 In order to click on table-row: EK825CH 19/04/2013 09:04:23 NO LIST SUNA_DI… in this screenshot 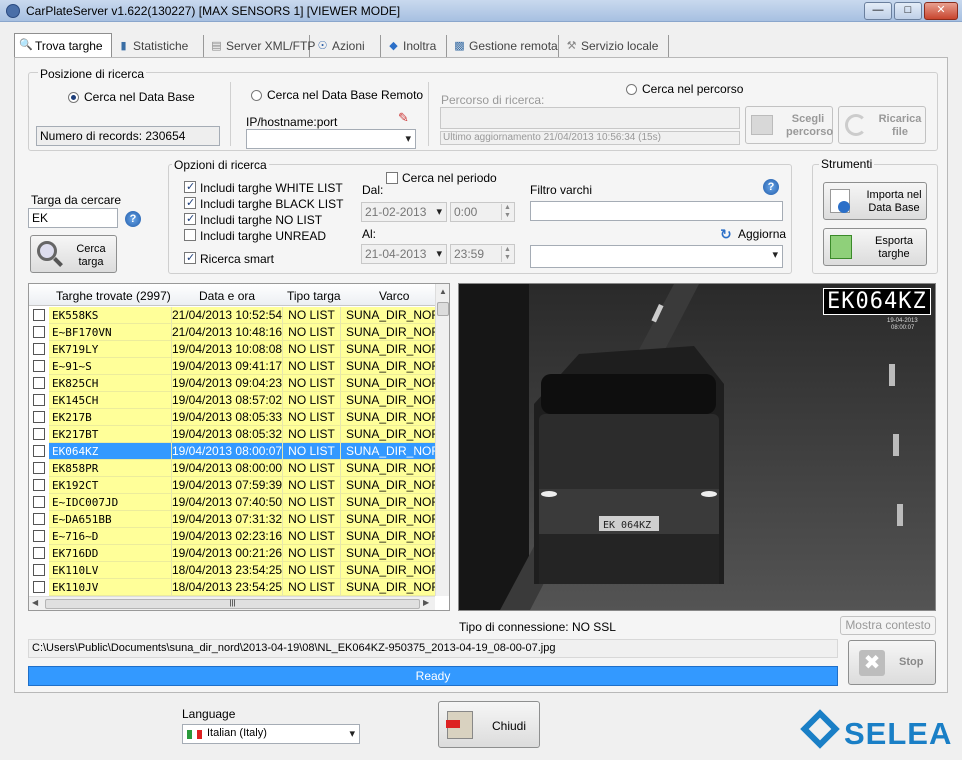, I will do `click(232, 383)`.